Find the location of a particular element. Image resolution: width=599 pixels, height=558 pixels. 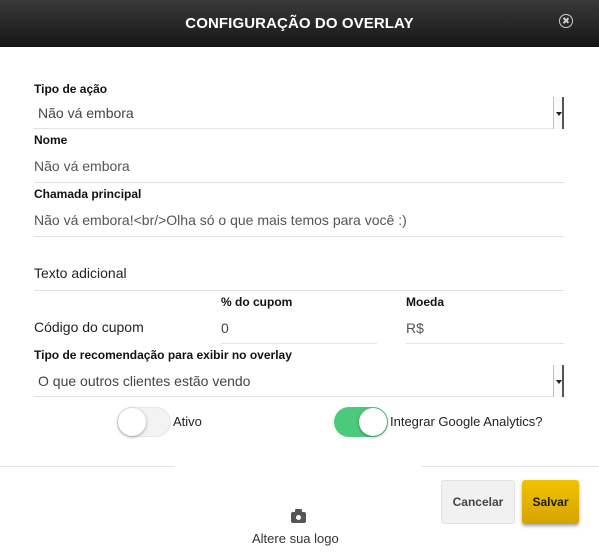

analytics-toggle is located at coordinates (361, 422).